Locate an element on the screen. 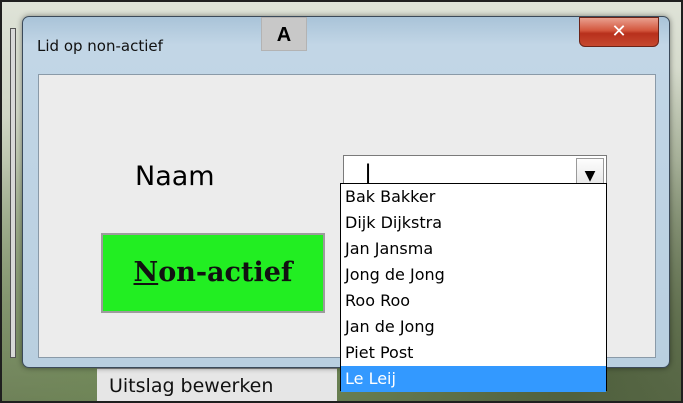 The width and height of the screenshot is (683, 403). close-icon: ✕ is located at coordinates (619, 31).